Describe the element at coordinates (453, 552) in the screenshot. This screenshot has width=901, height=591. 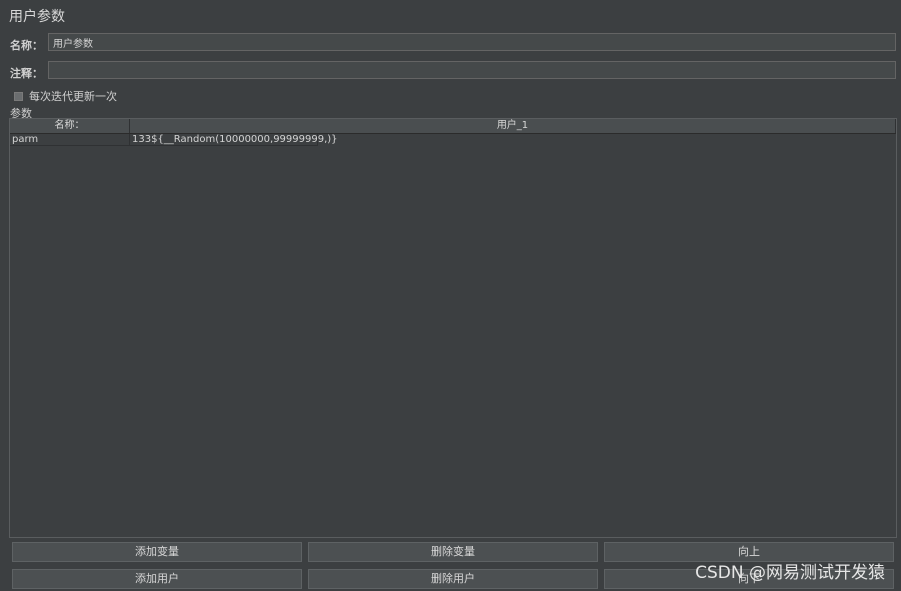
I see `delete-variable-button: 删除变量` at that location.